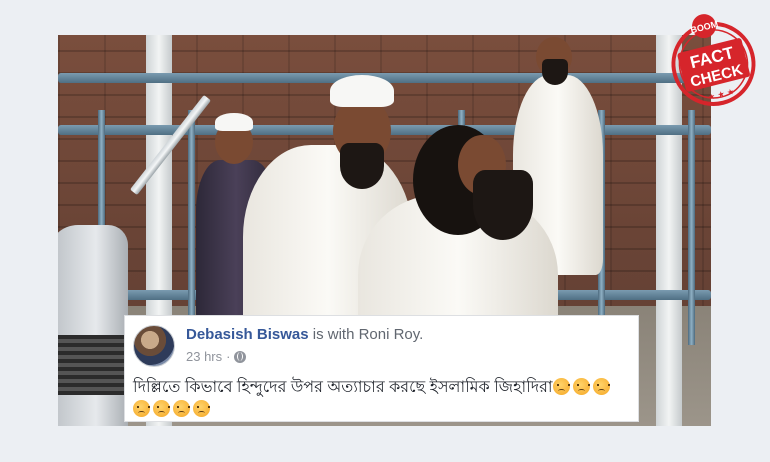 The width and height of the screenshot is (770, 462). Describe the element at coordinates (93, 325) in the screenshot. I see `car` at that location.